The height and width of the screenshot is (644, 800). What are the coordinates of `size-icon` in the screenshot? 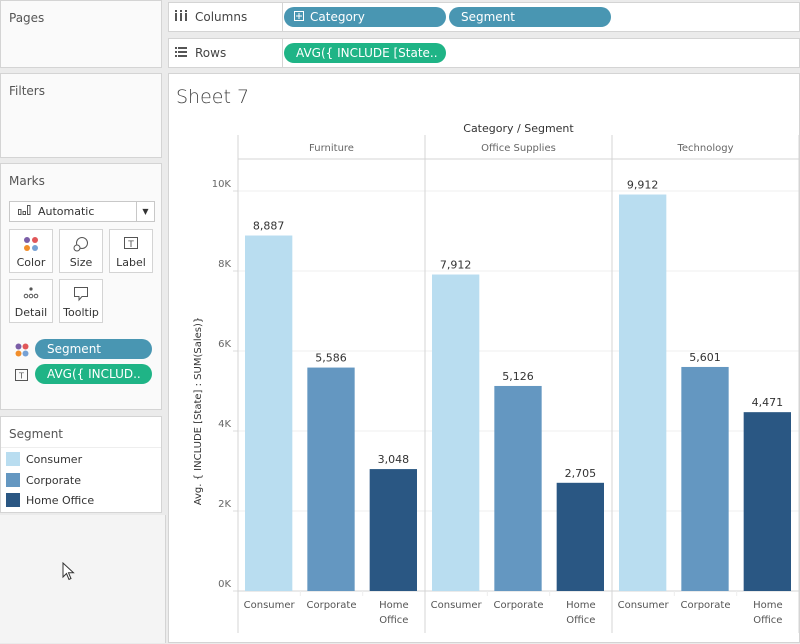 It's located at (81, 245).